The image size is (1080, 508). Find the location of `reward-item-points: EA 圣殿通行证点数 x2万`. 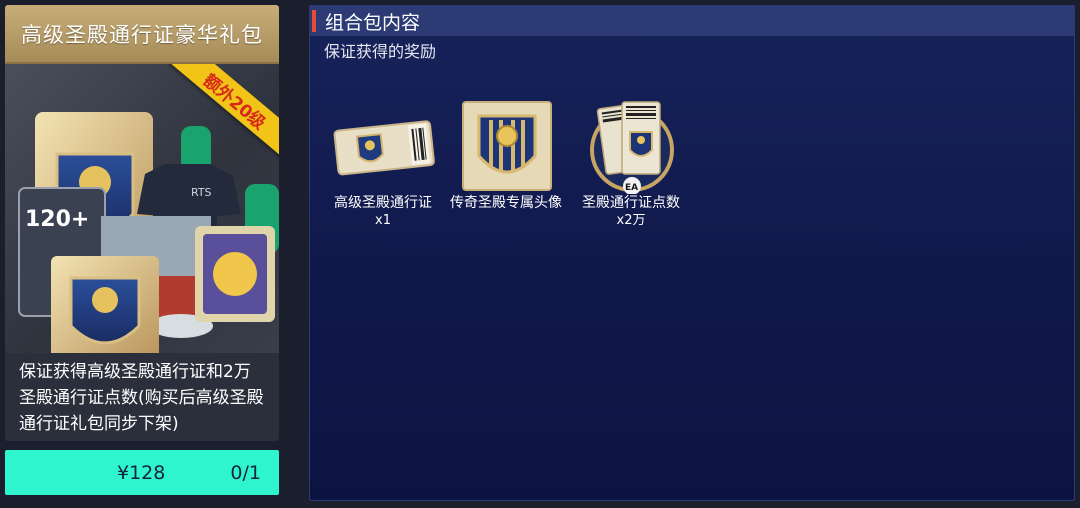

reward-item-points: EA 圣殿通行证点数 x2万 is located at coordinates (631, 163).